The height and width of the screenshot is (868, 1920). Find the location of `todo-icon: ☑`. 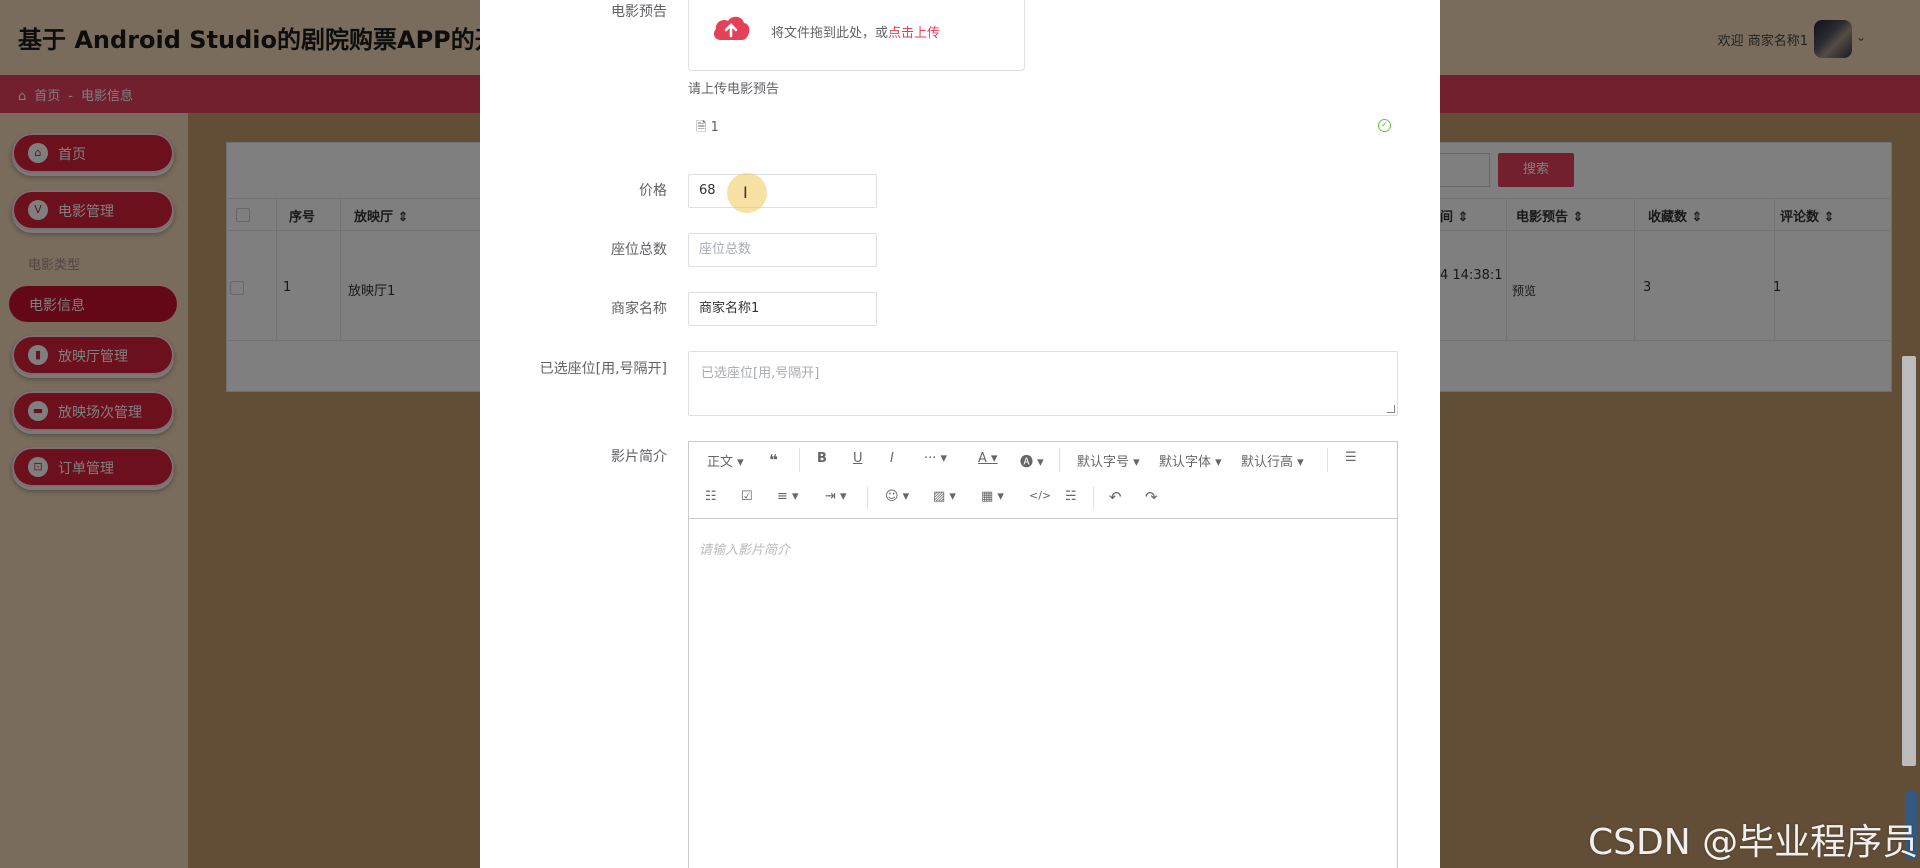

todo-icon: ☑ is located at coordinates (747, 496).